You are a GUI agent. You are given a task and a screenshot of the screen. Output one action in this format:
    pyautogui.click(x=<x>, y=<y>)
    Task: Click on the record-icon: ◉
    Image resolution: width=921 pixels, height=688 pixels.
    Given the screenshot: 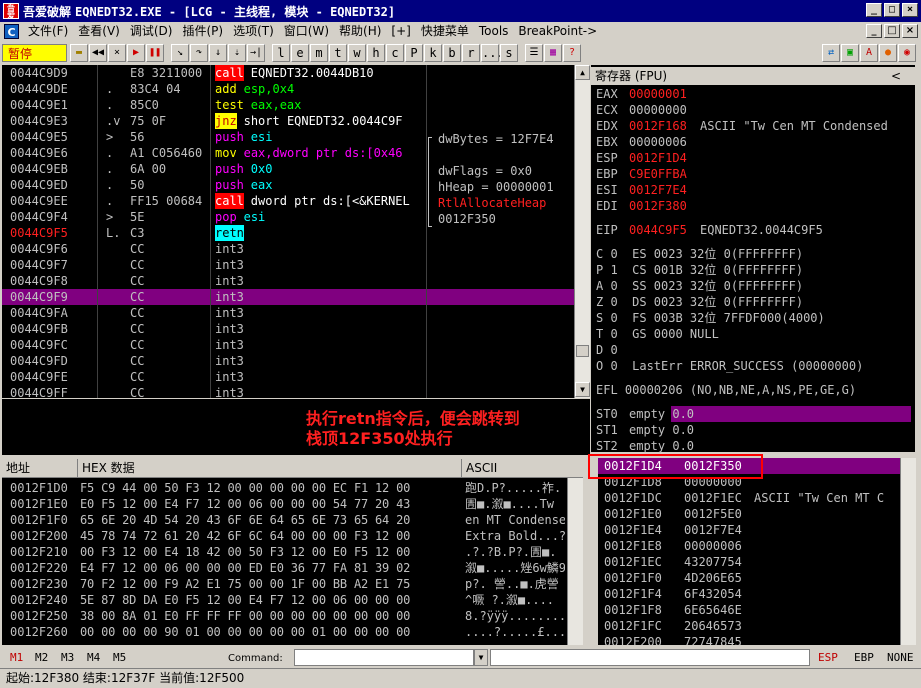 What is the action you would take?
    pyautogui.click(x=907, y=53)
    